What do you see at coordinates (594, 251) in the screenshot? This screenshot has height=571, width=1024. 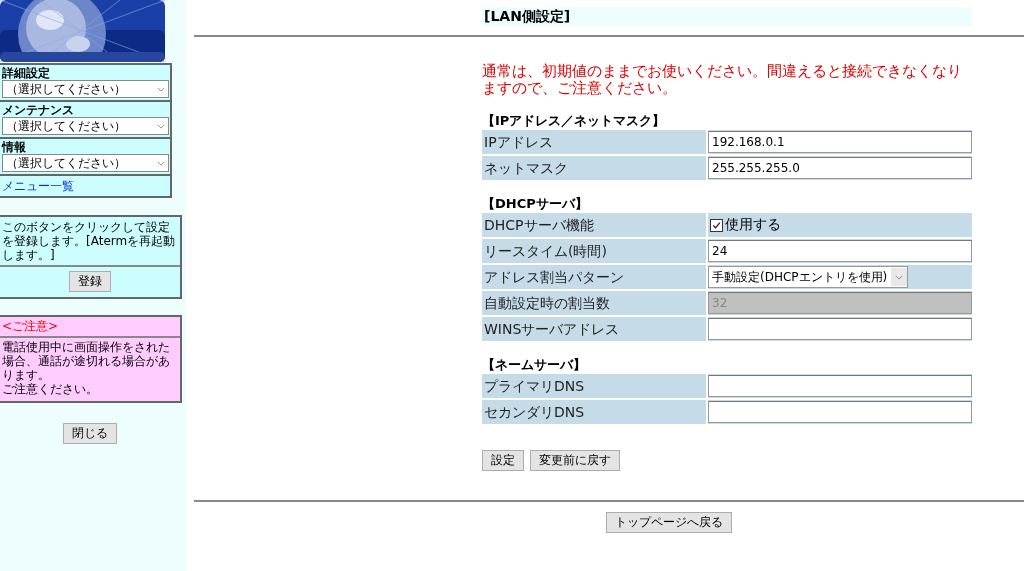 I see `field-label: リースタイム(時間)` at bounding box center [594, 251].